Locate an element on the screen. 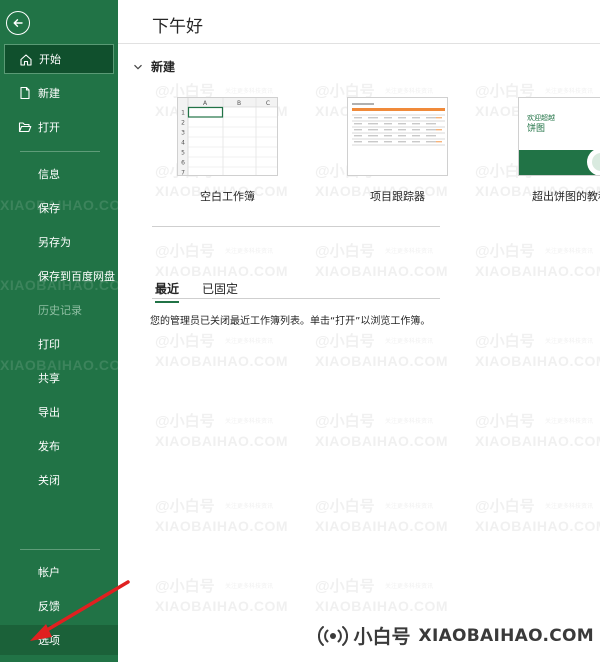 The image size is (600, 662). brand-logo: 小白号 XIAOBAIHAO.COM is located at coordinates (455, 635).